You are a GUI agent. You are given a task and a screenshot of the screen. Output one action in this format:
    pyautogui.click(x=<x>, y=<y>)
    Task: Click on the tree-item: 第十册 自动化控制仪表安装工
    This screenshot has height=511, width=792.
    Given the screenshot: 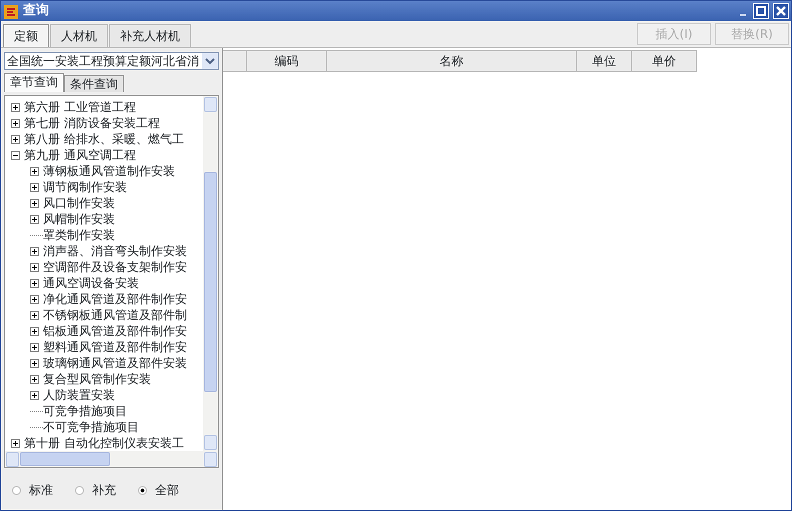 What is the action you would take?
    pyautogui.click(x=104, y=442)
    